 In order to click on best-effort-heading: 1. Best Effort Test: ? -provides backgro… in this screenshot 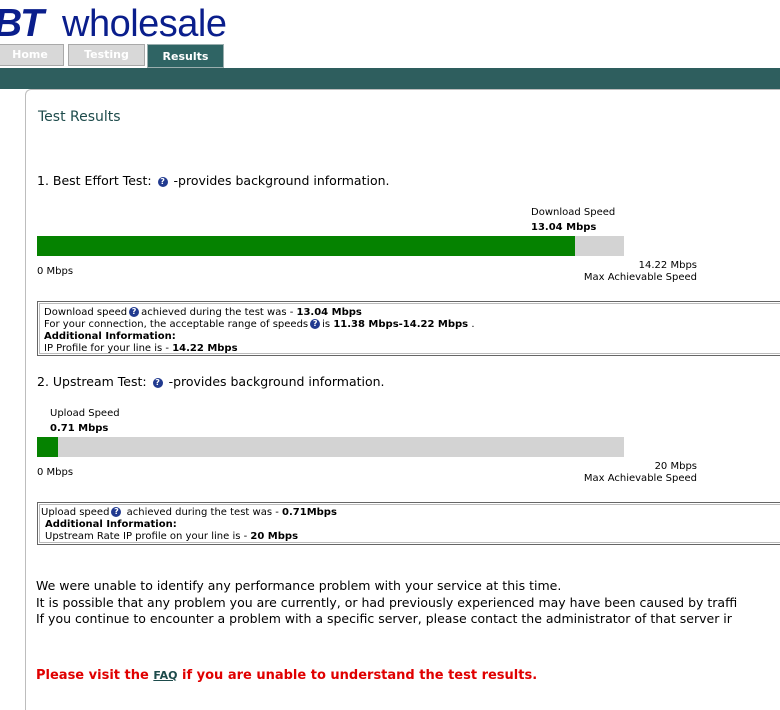, I will do `click(213, 180)`.